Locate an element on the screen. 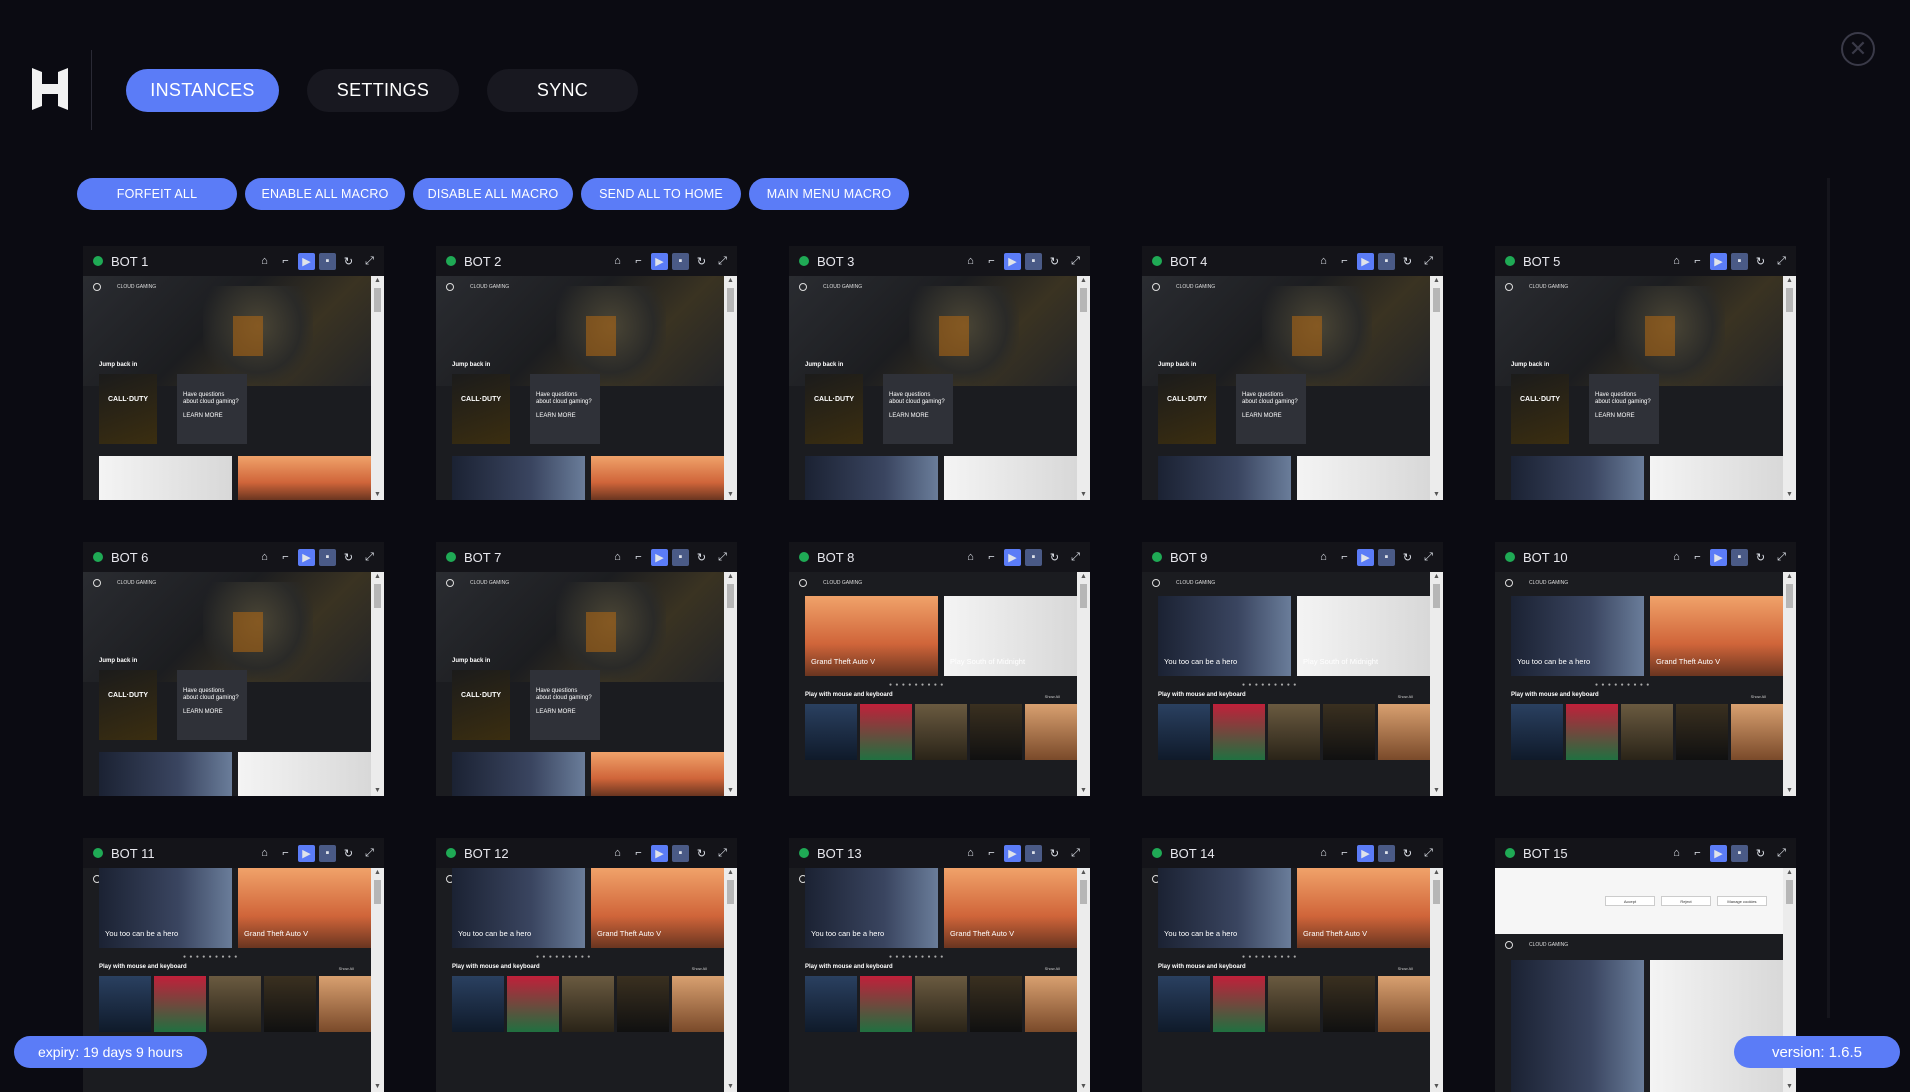 This screenshot has width=1910, height=1092. cookie-manage-button: Manage cookies is located at coordinates (1742, 901).